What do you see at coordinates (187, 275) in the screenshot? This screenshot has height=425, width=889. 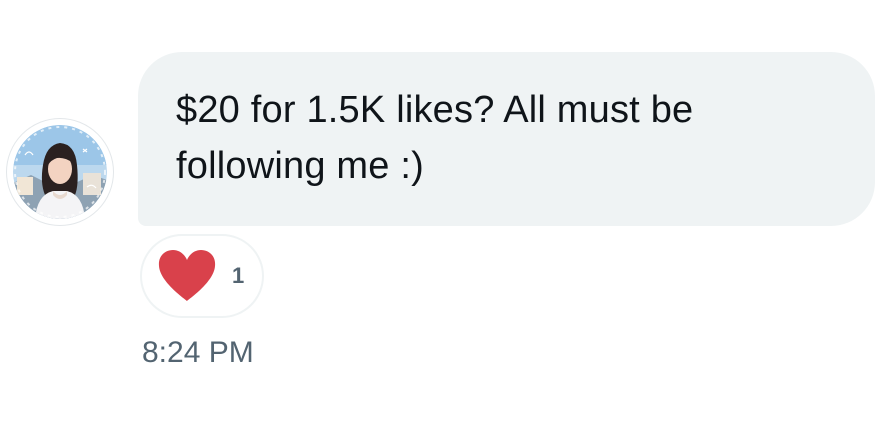 I see `heart-icon` at bounding box center [187, 275].